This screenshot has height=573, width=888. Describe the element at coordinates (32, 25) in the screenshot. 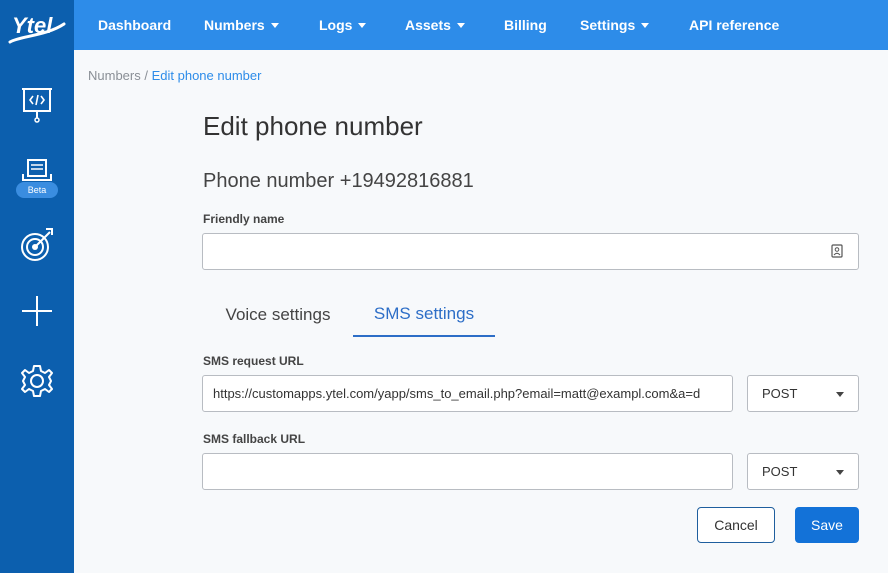

I see `logo-text: Ytel` at that location.